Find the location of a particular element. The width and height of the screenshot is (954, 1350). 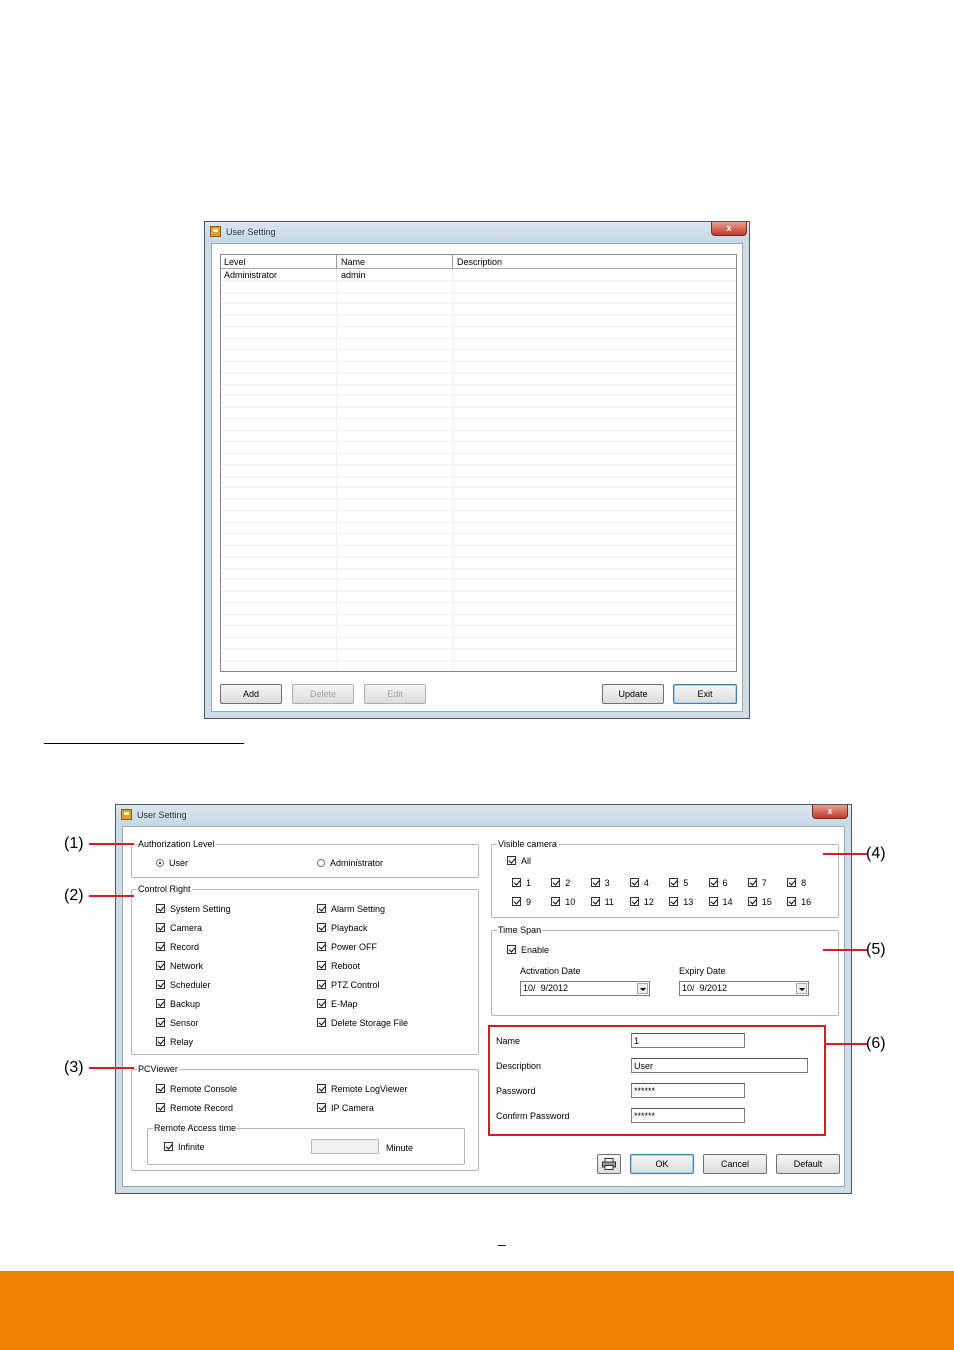

checkbox-camera-15: 15 is located at coordinates (759, 902).